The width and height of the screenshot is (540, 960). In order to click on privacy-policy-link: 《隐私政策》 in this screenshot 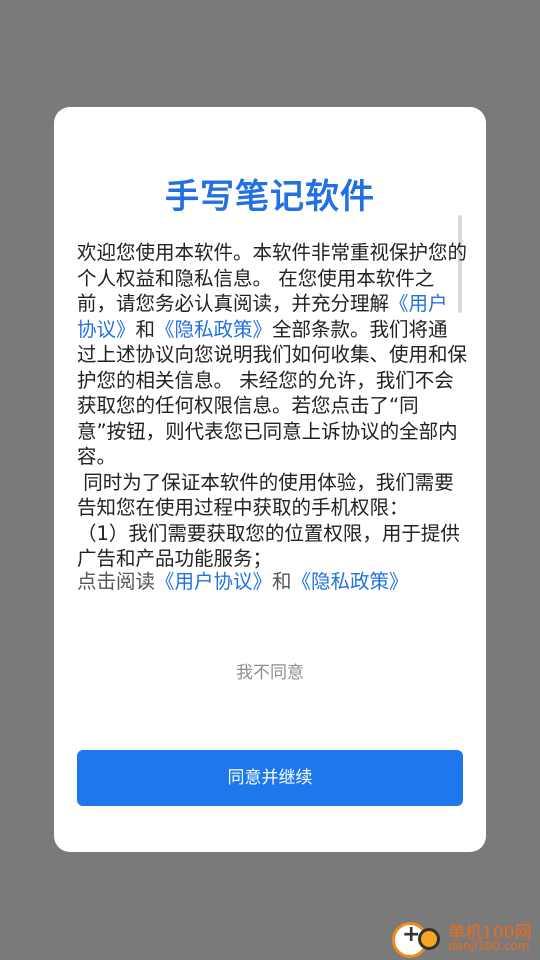, I will do `click(213, 329)`.